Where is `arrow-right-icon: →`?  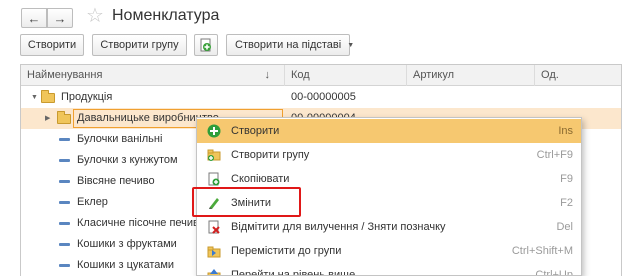
arrow-right-icon: → is located at coordinates (60, 18).